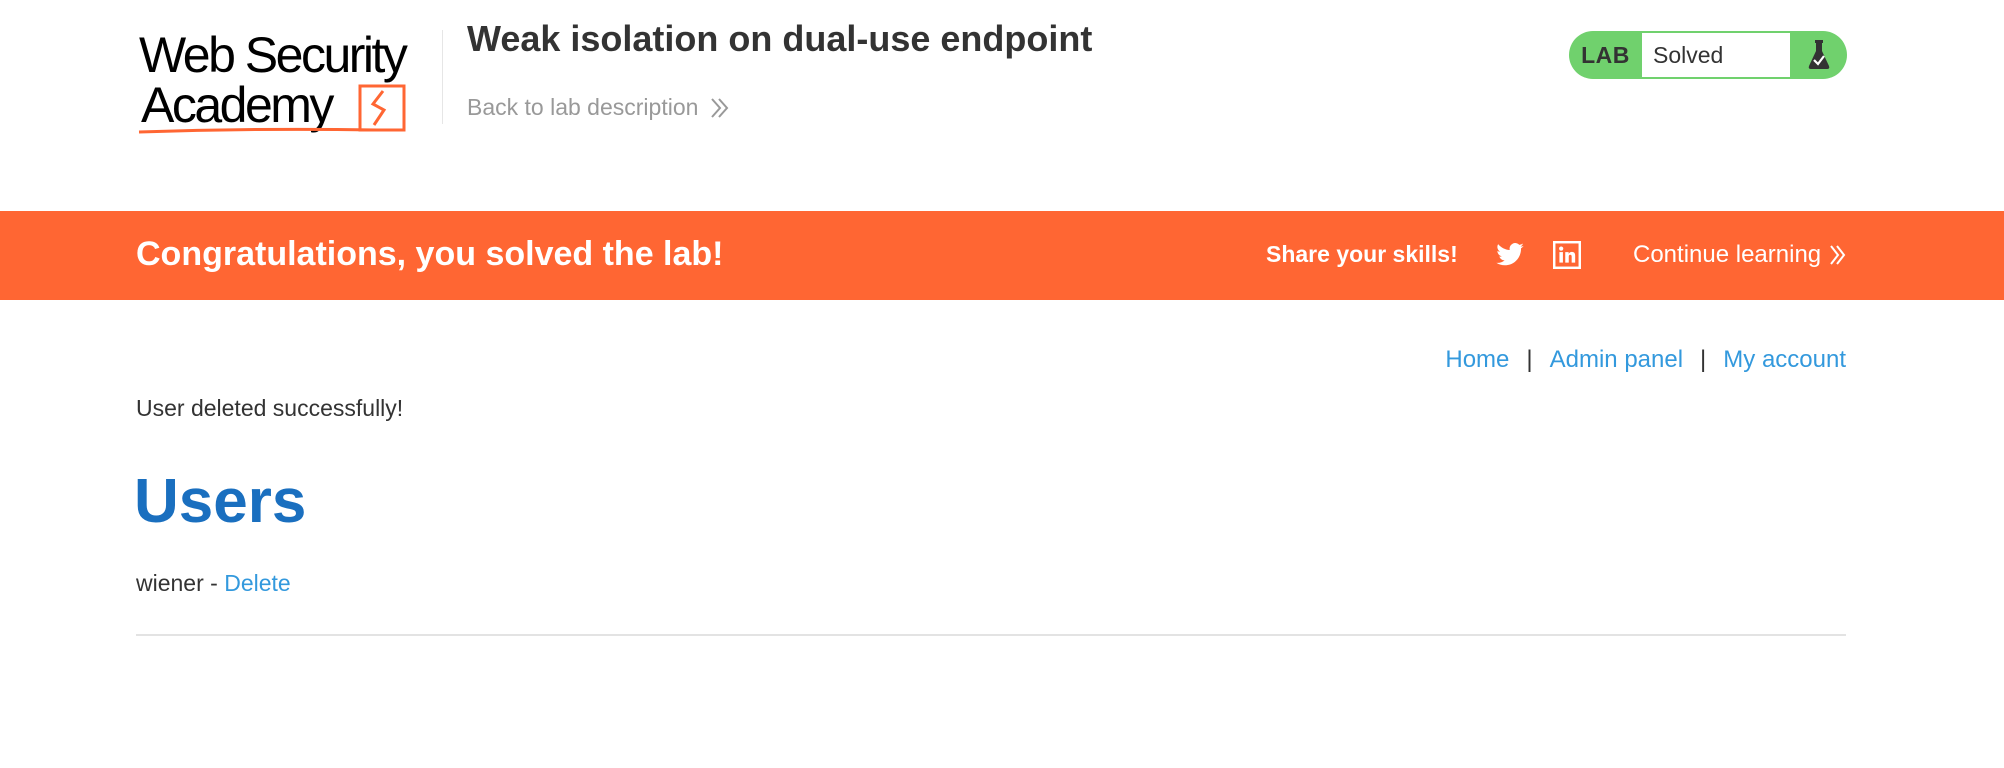  I want to click on continue-learning-link: Continue learning, so click(1740, 255).